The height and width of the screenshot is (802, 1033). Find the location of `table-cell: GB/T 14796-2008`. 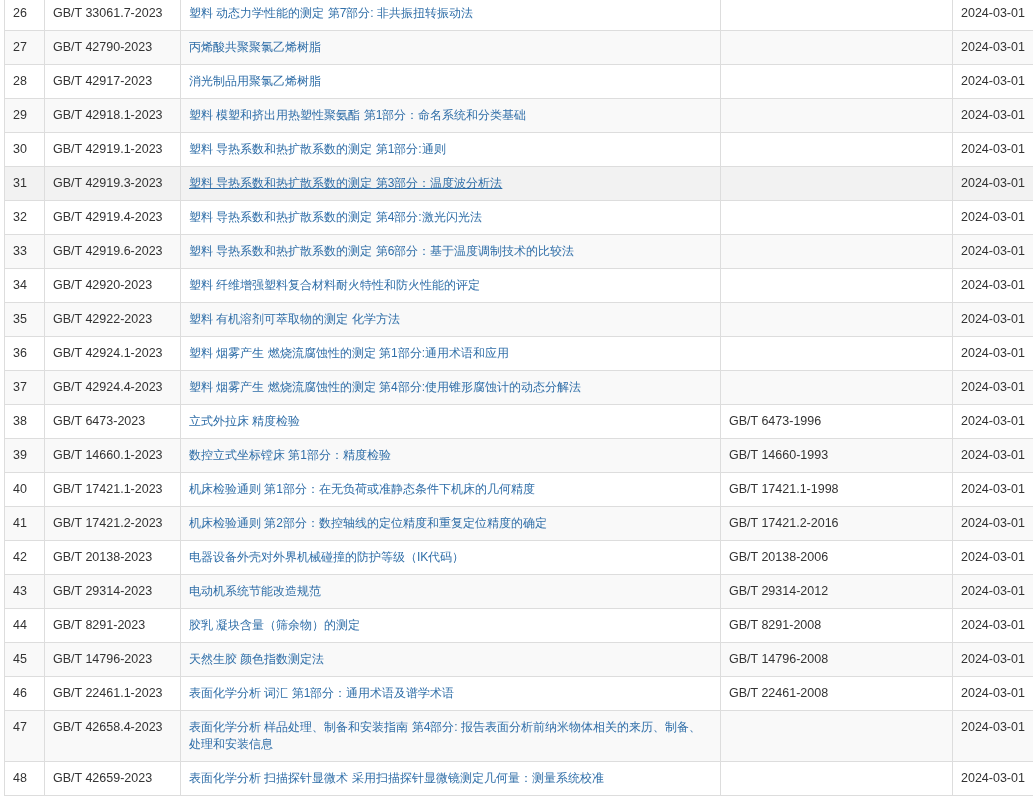

table-cell: GB/T 14796-2008 is located at coordinates (836, 659).